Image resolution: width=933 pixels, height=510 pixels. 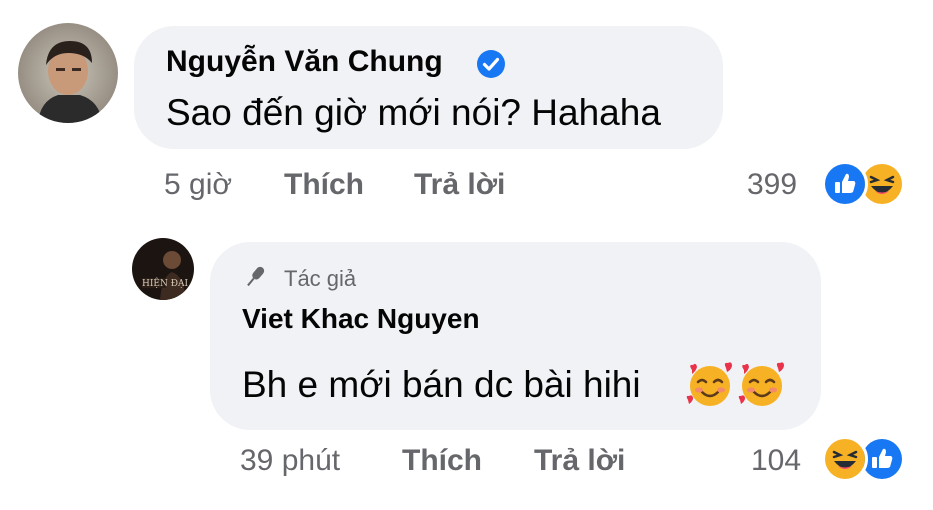 What do you see at coordinates (320, 278) in the screenshot?
I see `author-tag: Tác giả` at bounding box center [320, 278].